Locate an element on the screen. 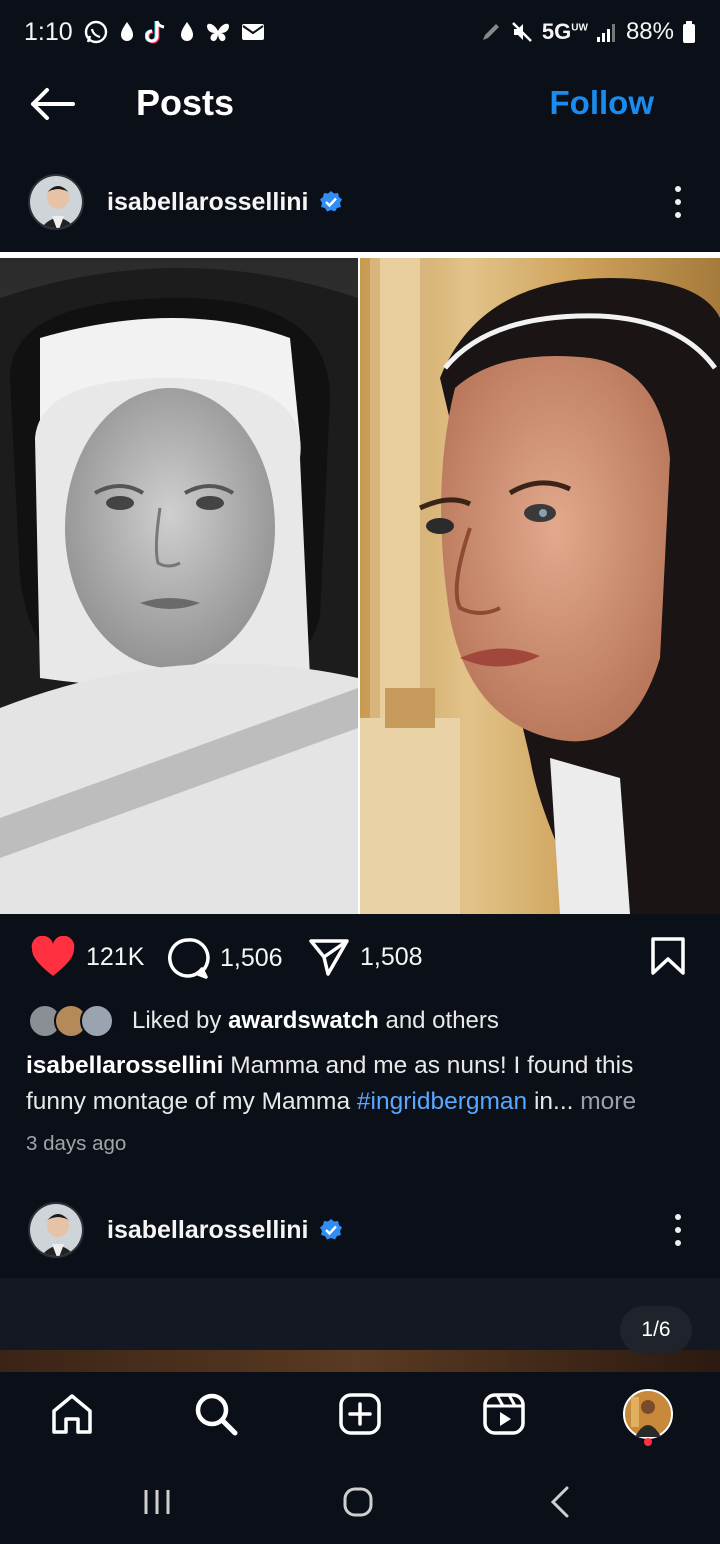 This screenshot has width=720, height=1544. home-icon is located at coordinates (72, 1414).